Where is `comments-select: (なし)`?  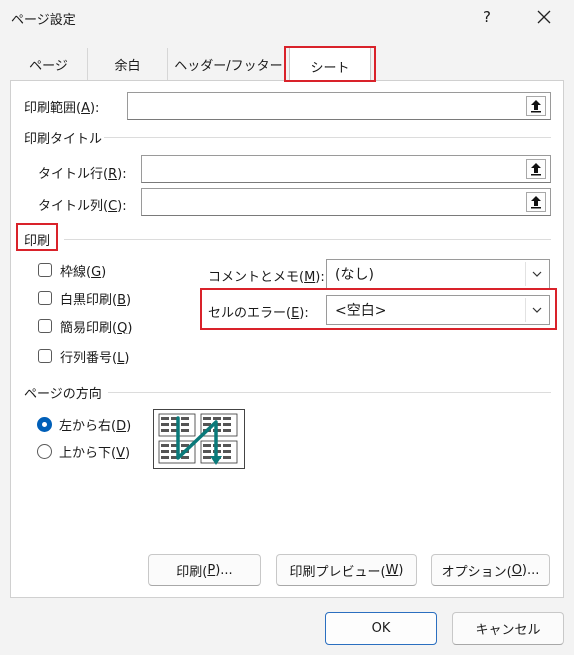 comments-select: (なし) is located at coordinates (438, 274).